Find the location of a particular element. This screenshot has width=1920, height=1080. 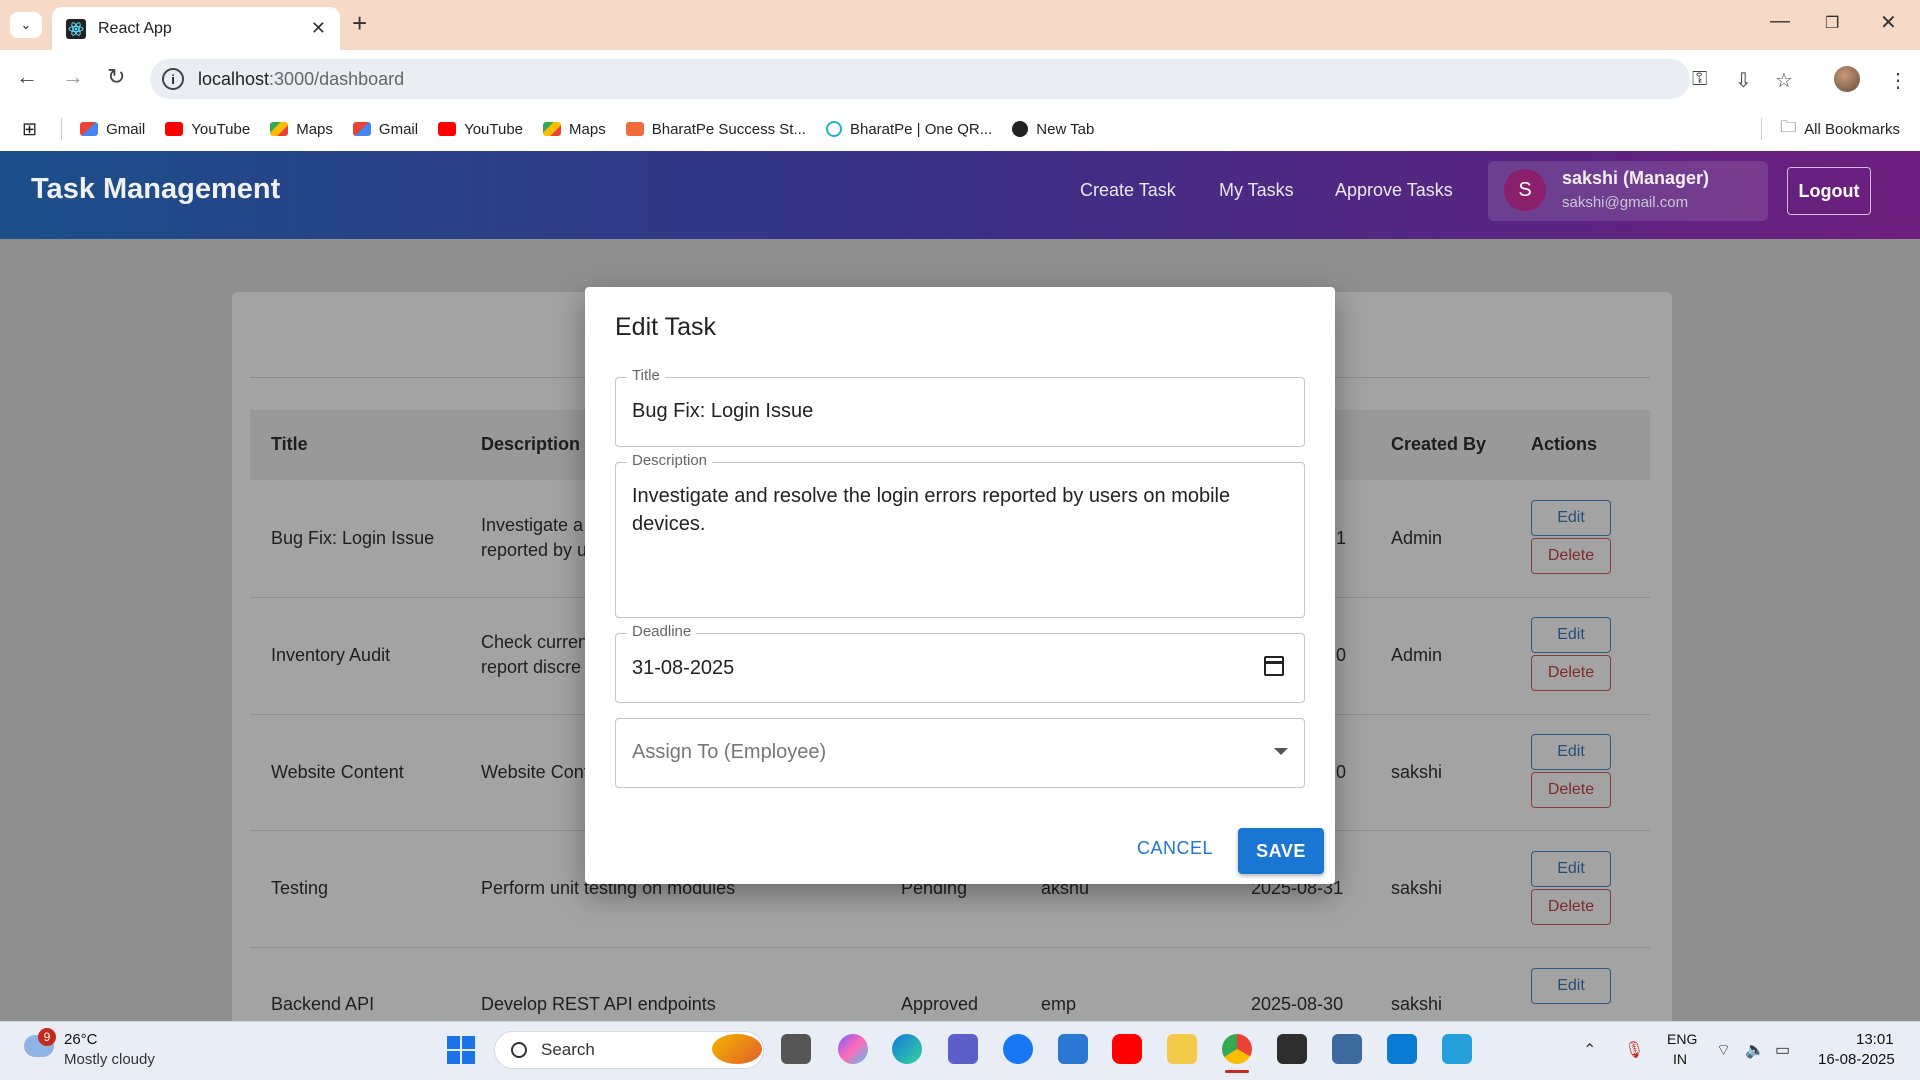

windows-start-icon is located at coordinates (461, 1050).